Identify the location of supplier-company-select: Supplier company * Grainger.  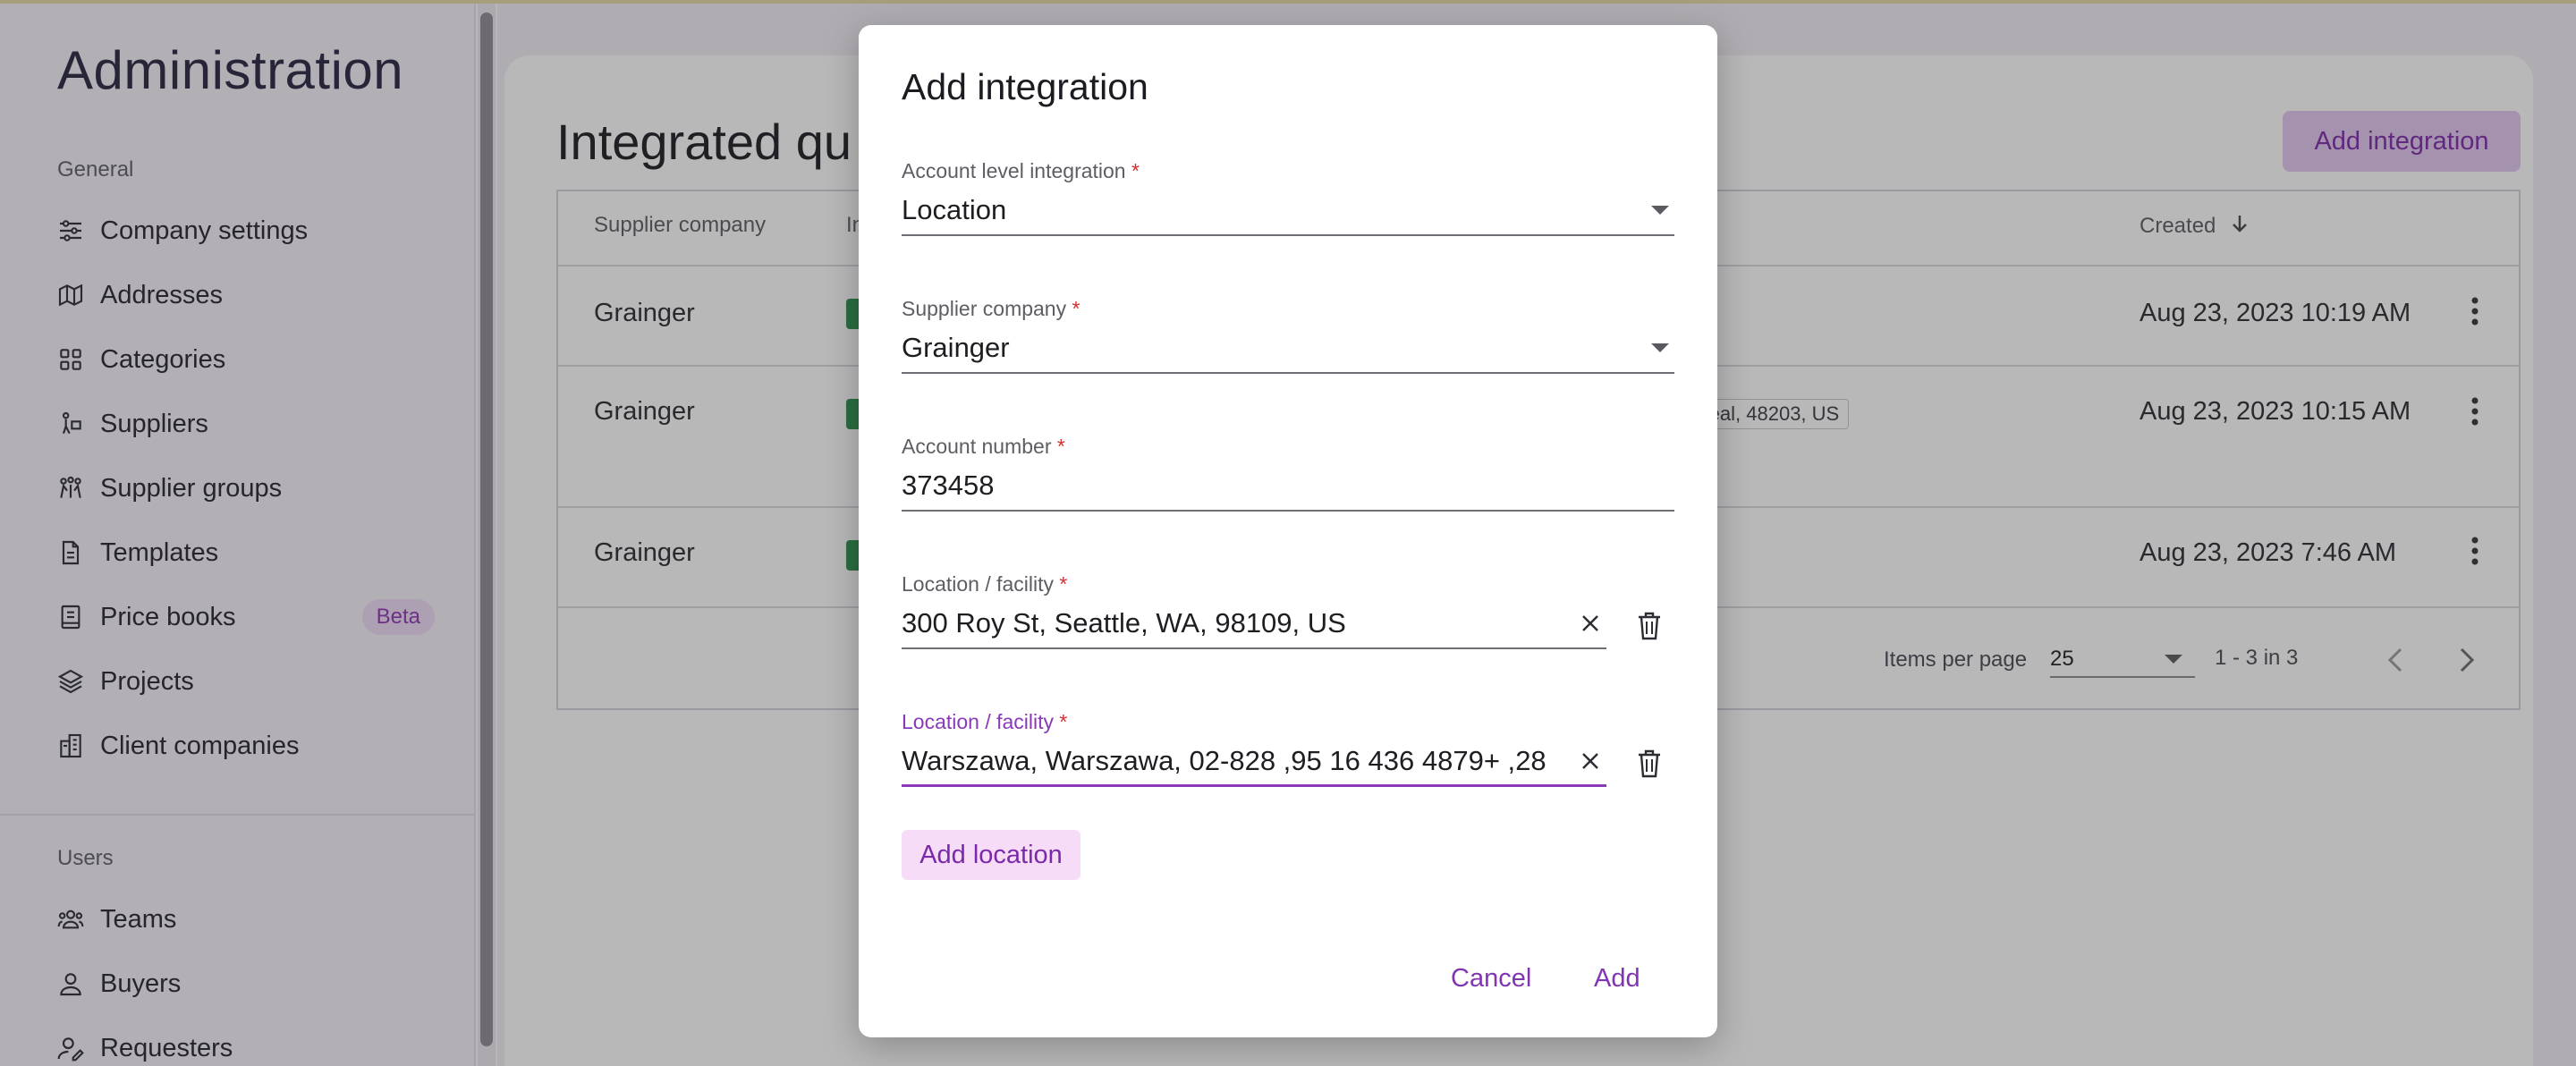
(1288, 335).